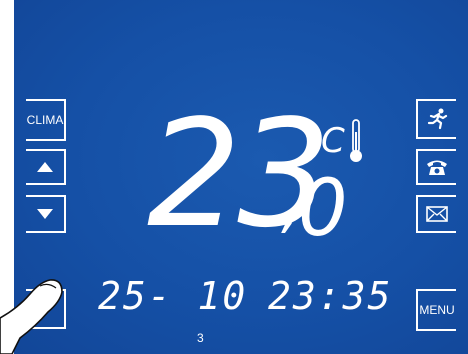 Image resolution: width=468 pixels, height=354 pixels. I want to click on menu-label: MENU, so click(437, 310).